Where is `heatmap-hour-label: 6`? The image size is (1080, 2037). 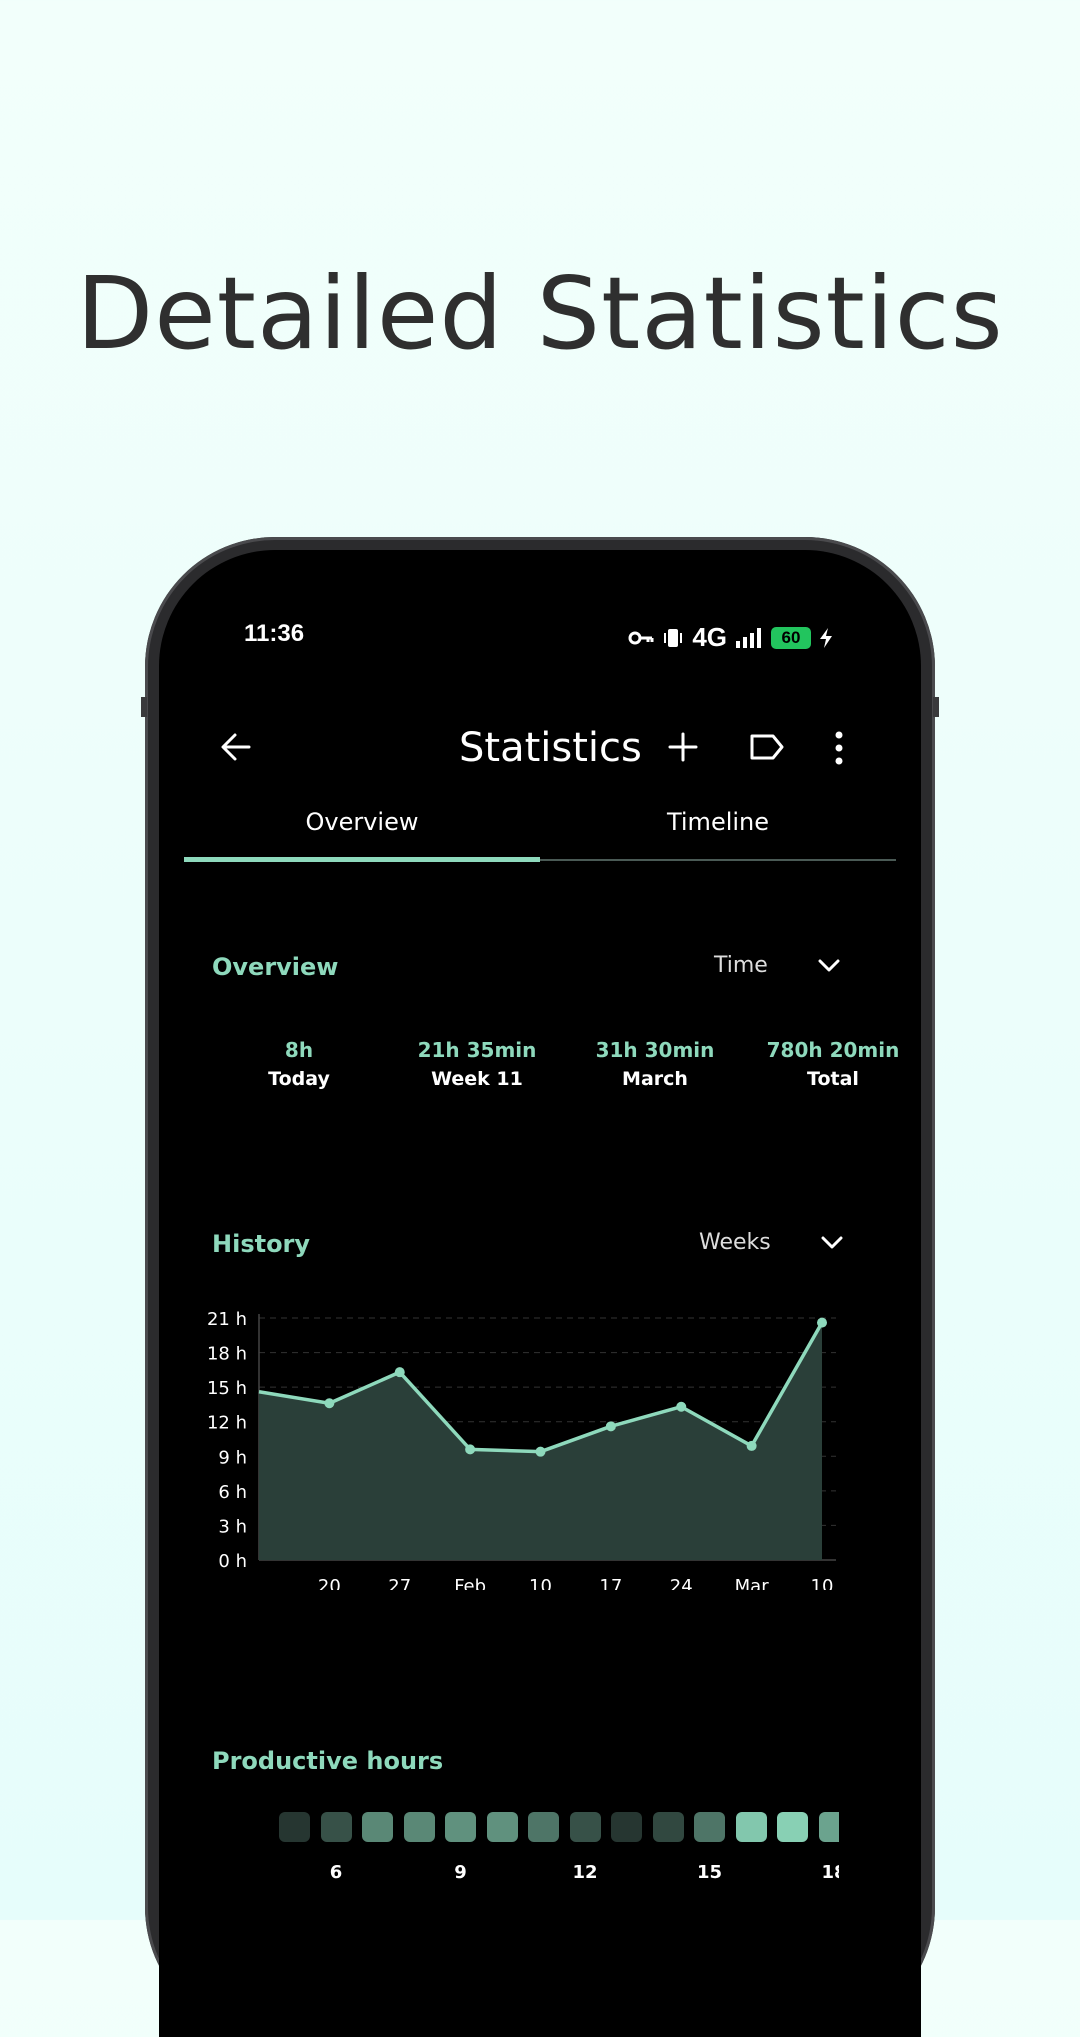 heatmap-hour-label: 6 is located at coordinates (336, 1872).